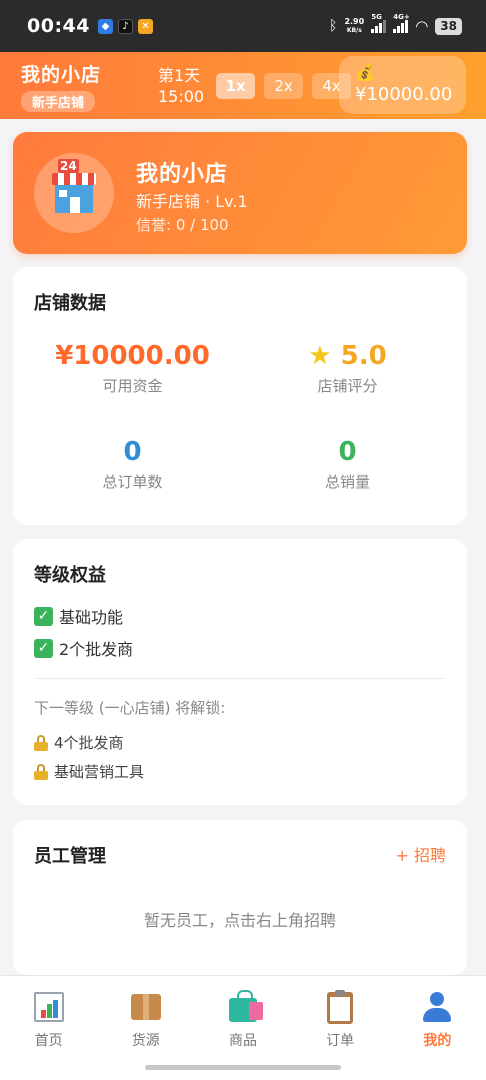  I want to click on money-display: 💰 ¥10000.00, so click(402, 85).